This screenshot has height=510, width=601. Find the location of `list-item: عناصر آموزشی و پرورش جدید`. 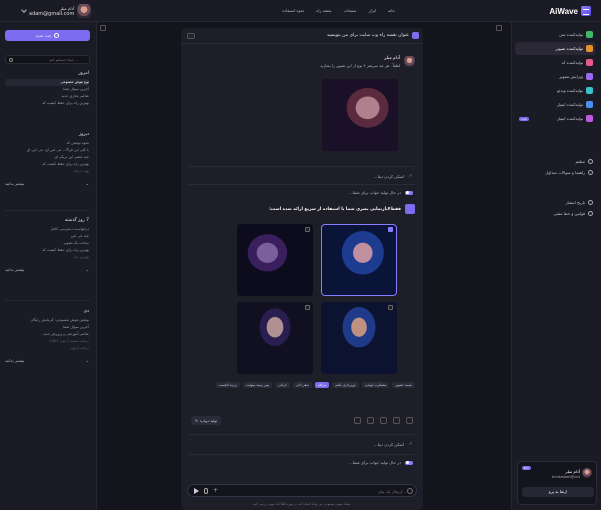

list-item: عناصر آموزشی و پرورش جدید is located at coordinates (47, 334).